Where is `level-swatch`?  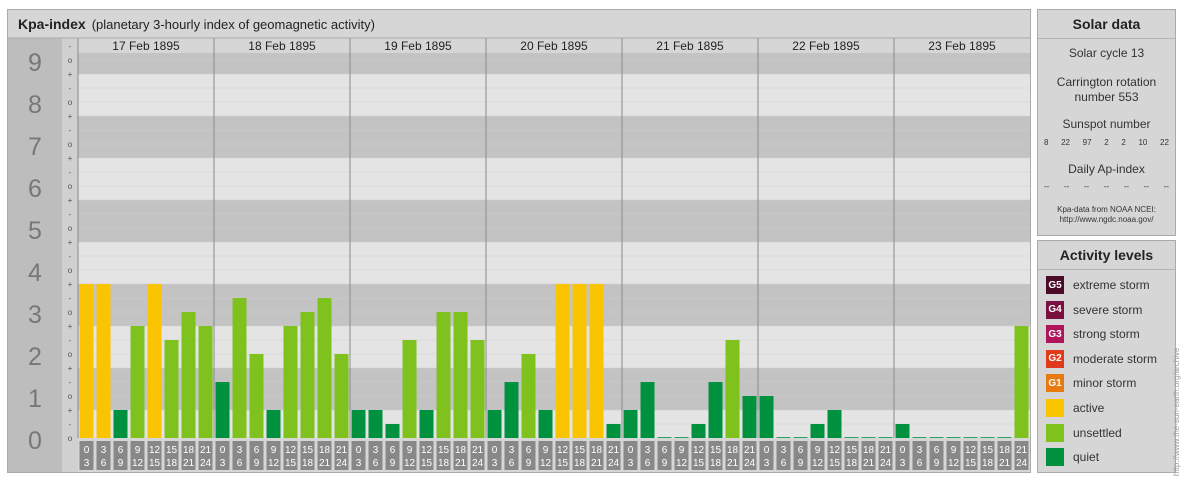 level-swatch is located at coordinates (1055, 432).